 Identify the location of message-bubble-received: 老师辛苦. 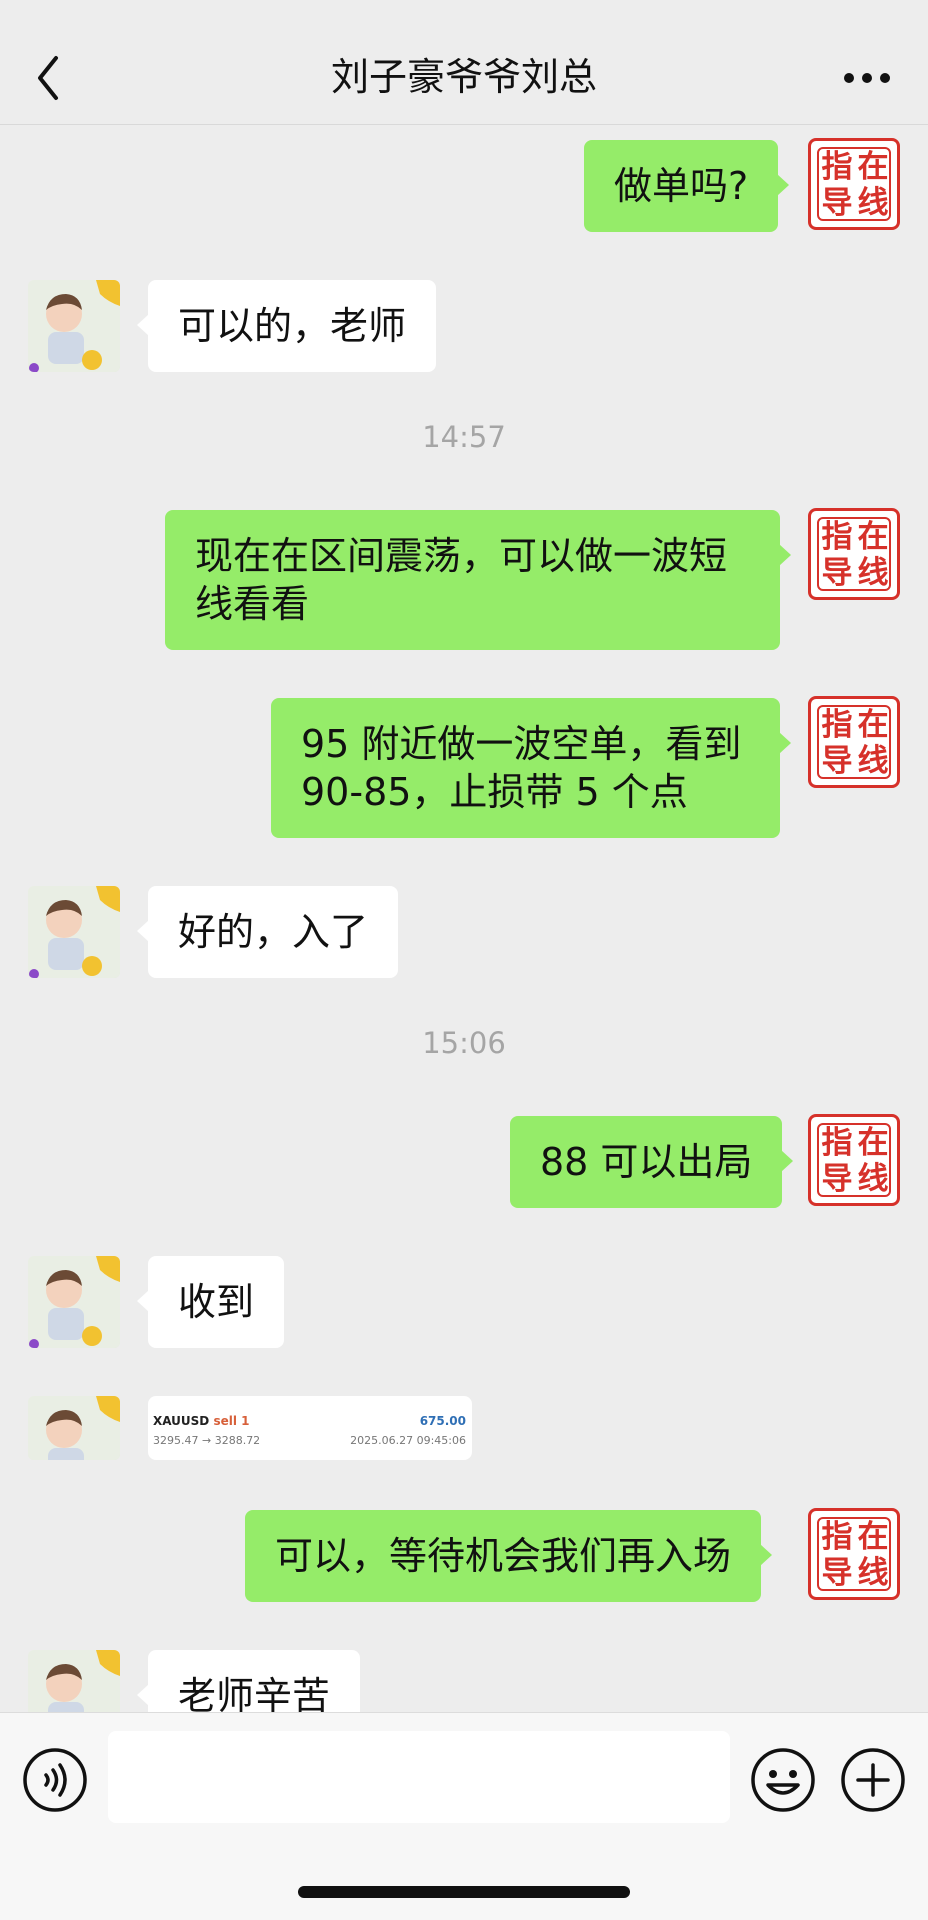
(248, 1681).